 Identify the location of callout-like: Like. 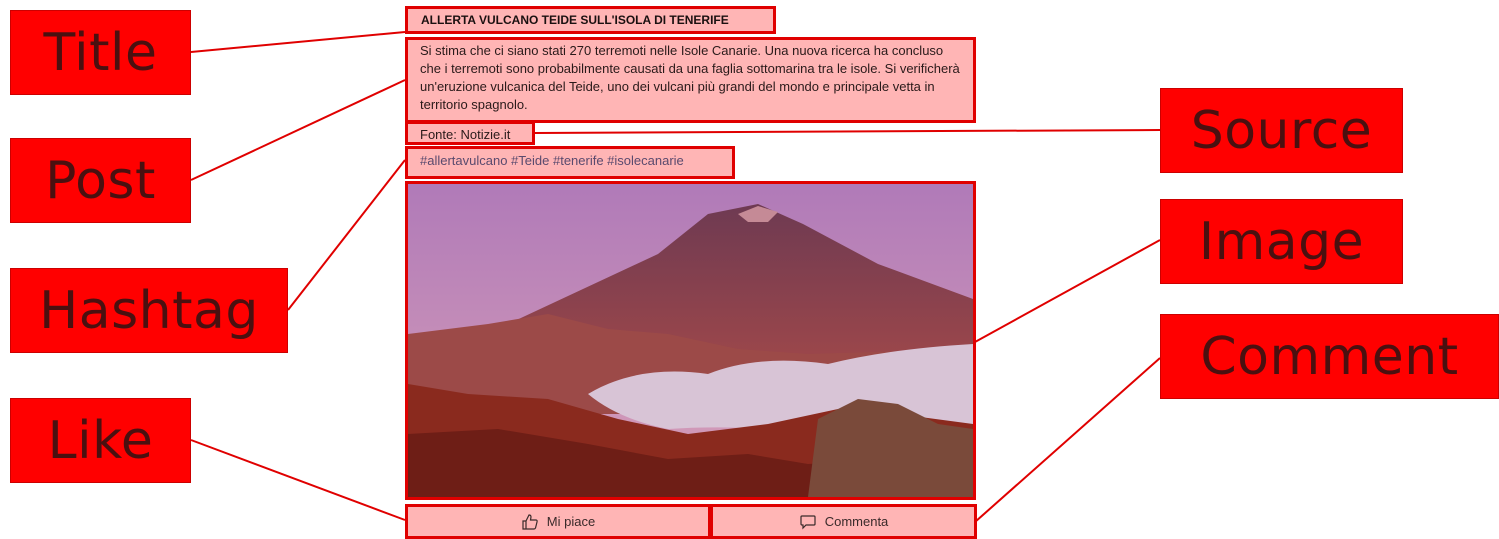
(100, 440).